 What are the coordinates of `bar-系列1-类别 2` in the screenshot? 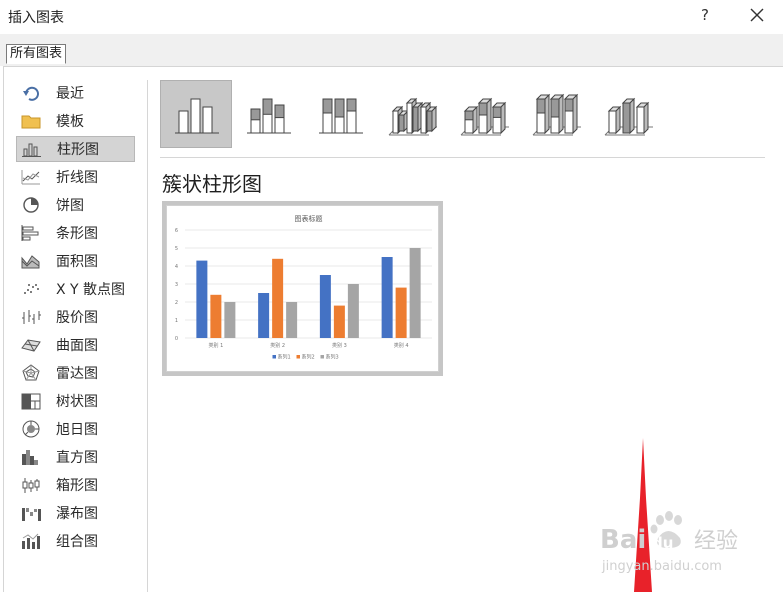 It's located at (264, 315).